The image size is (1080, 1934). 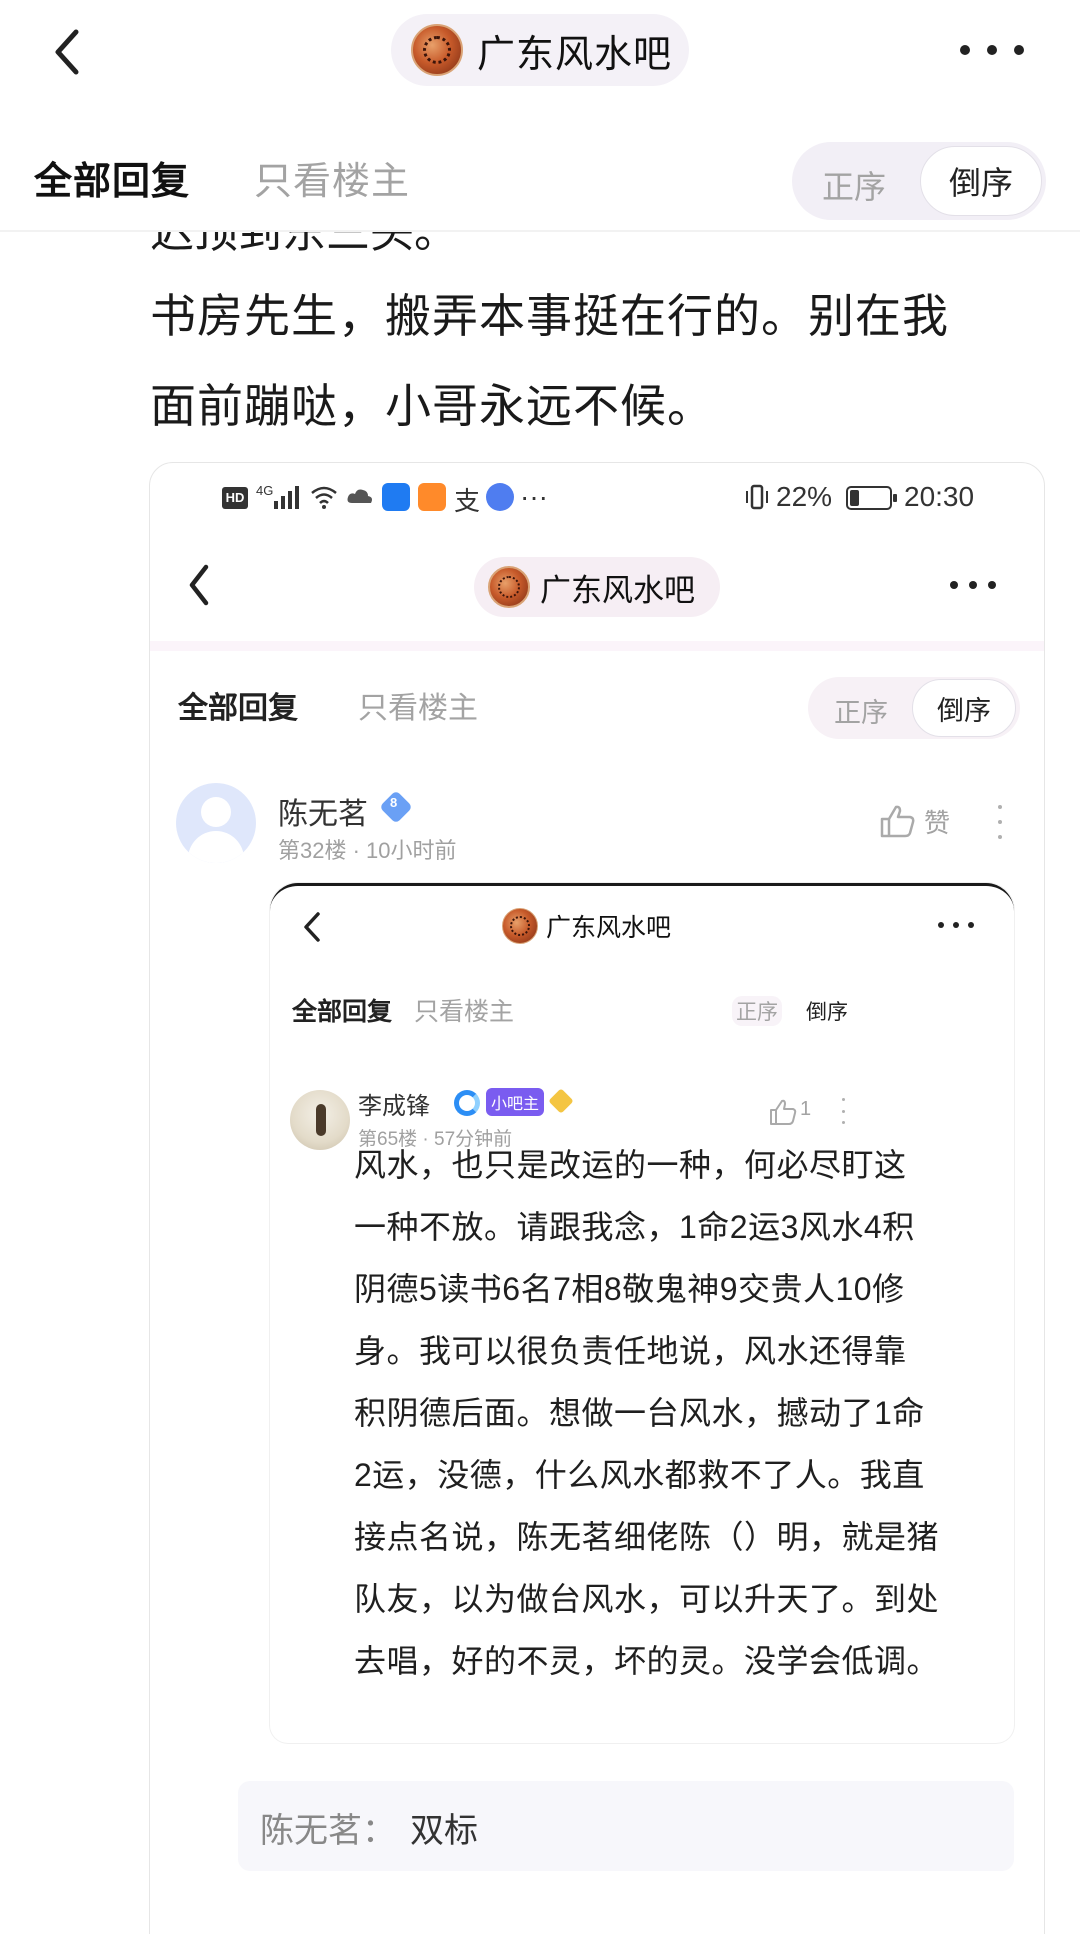 What do you see at coordinates (549, 316) in the screenshot?
I see `post-text-line-1: 书房先生，搬弄本事挺在行的。别在我` at bounding box center [549, 316].